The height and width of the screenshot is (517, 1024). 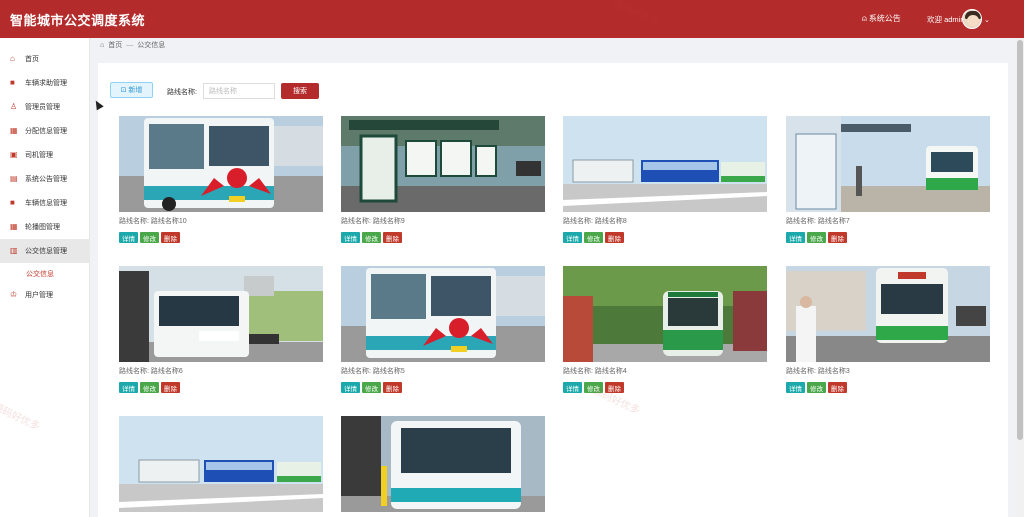 I want to click on route-name: 路线名称: 路线名称9, so click(x=373, y=221).